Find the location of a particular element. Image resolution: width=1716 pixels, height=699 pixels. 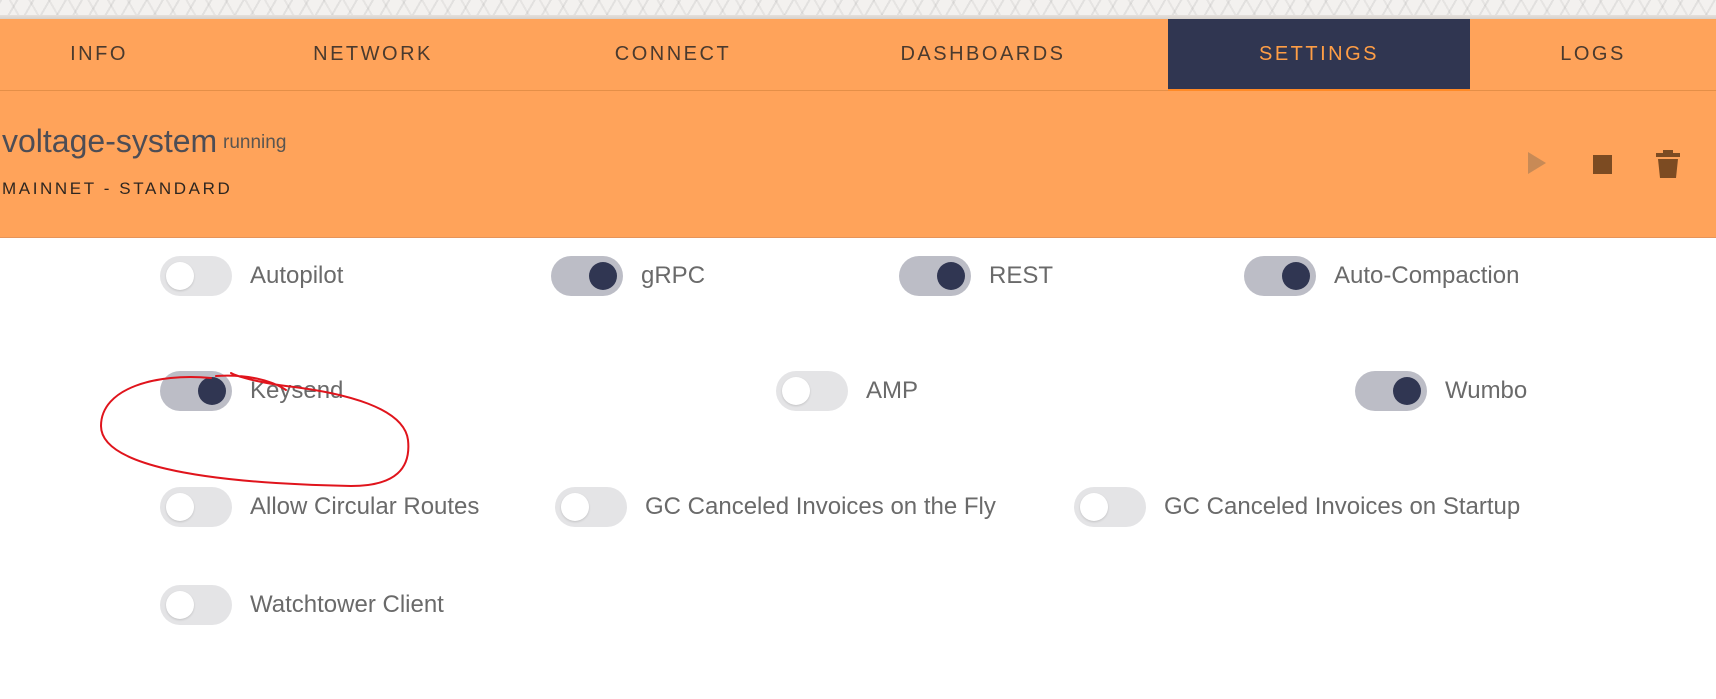

setting-watchtower-client: Watchtower Client is located at coordinates (302, 605).